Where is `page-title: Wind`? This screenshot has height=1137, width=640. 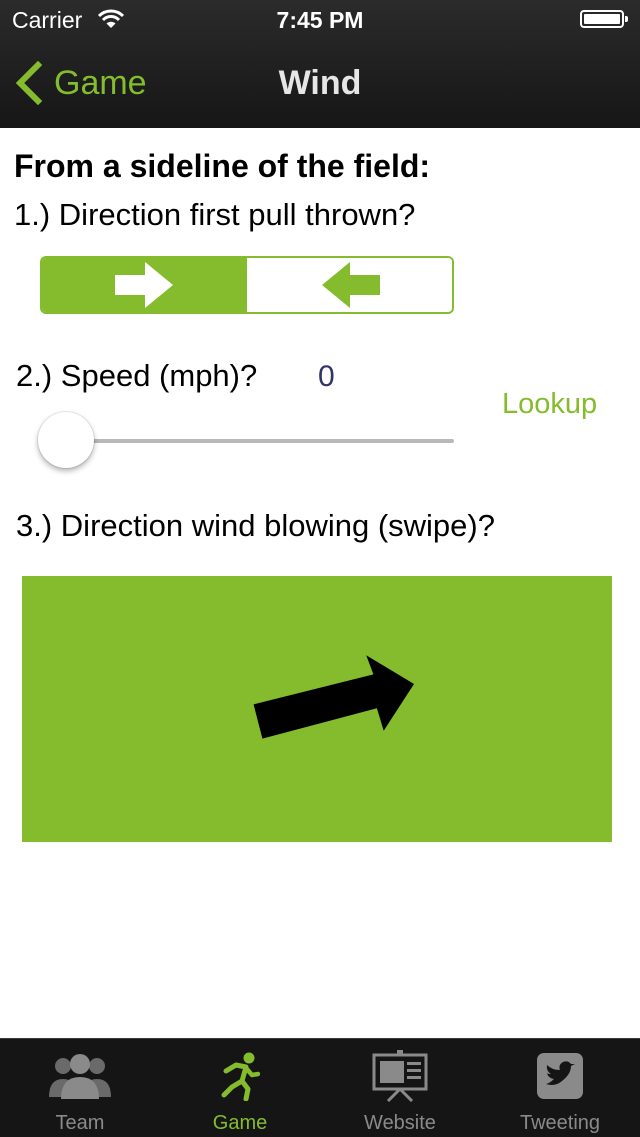
page-title: Wind is located at coordinates (320, 83).